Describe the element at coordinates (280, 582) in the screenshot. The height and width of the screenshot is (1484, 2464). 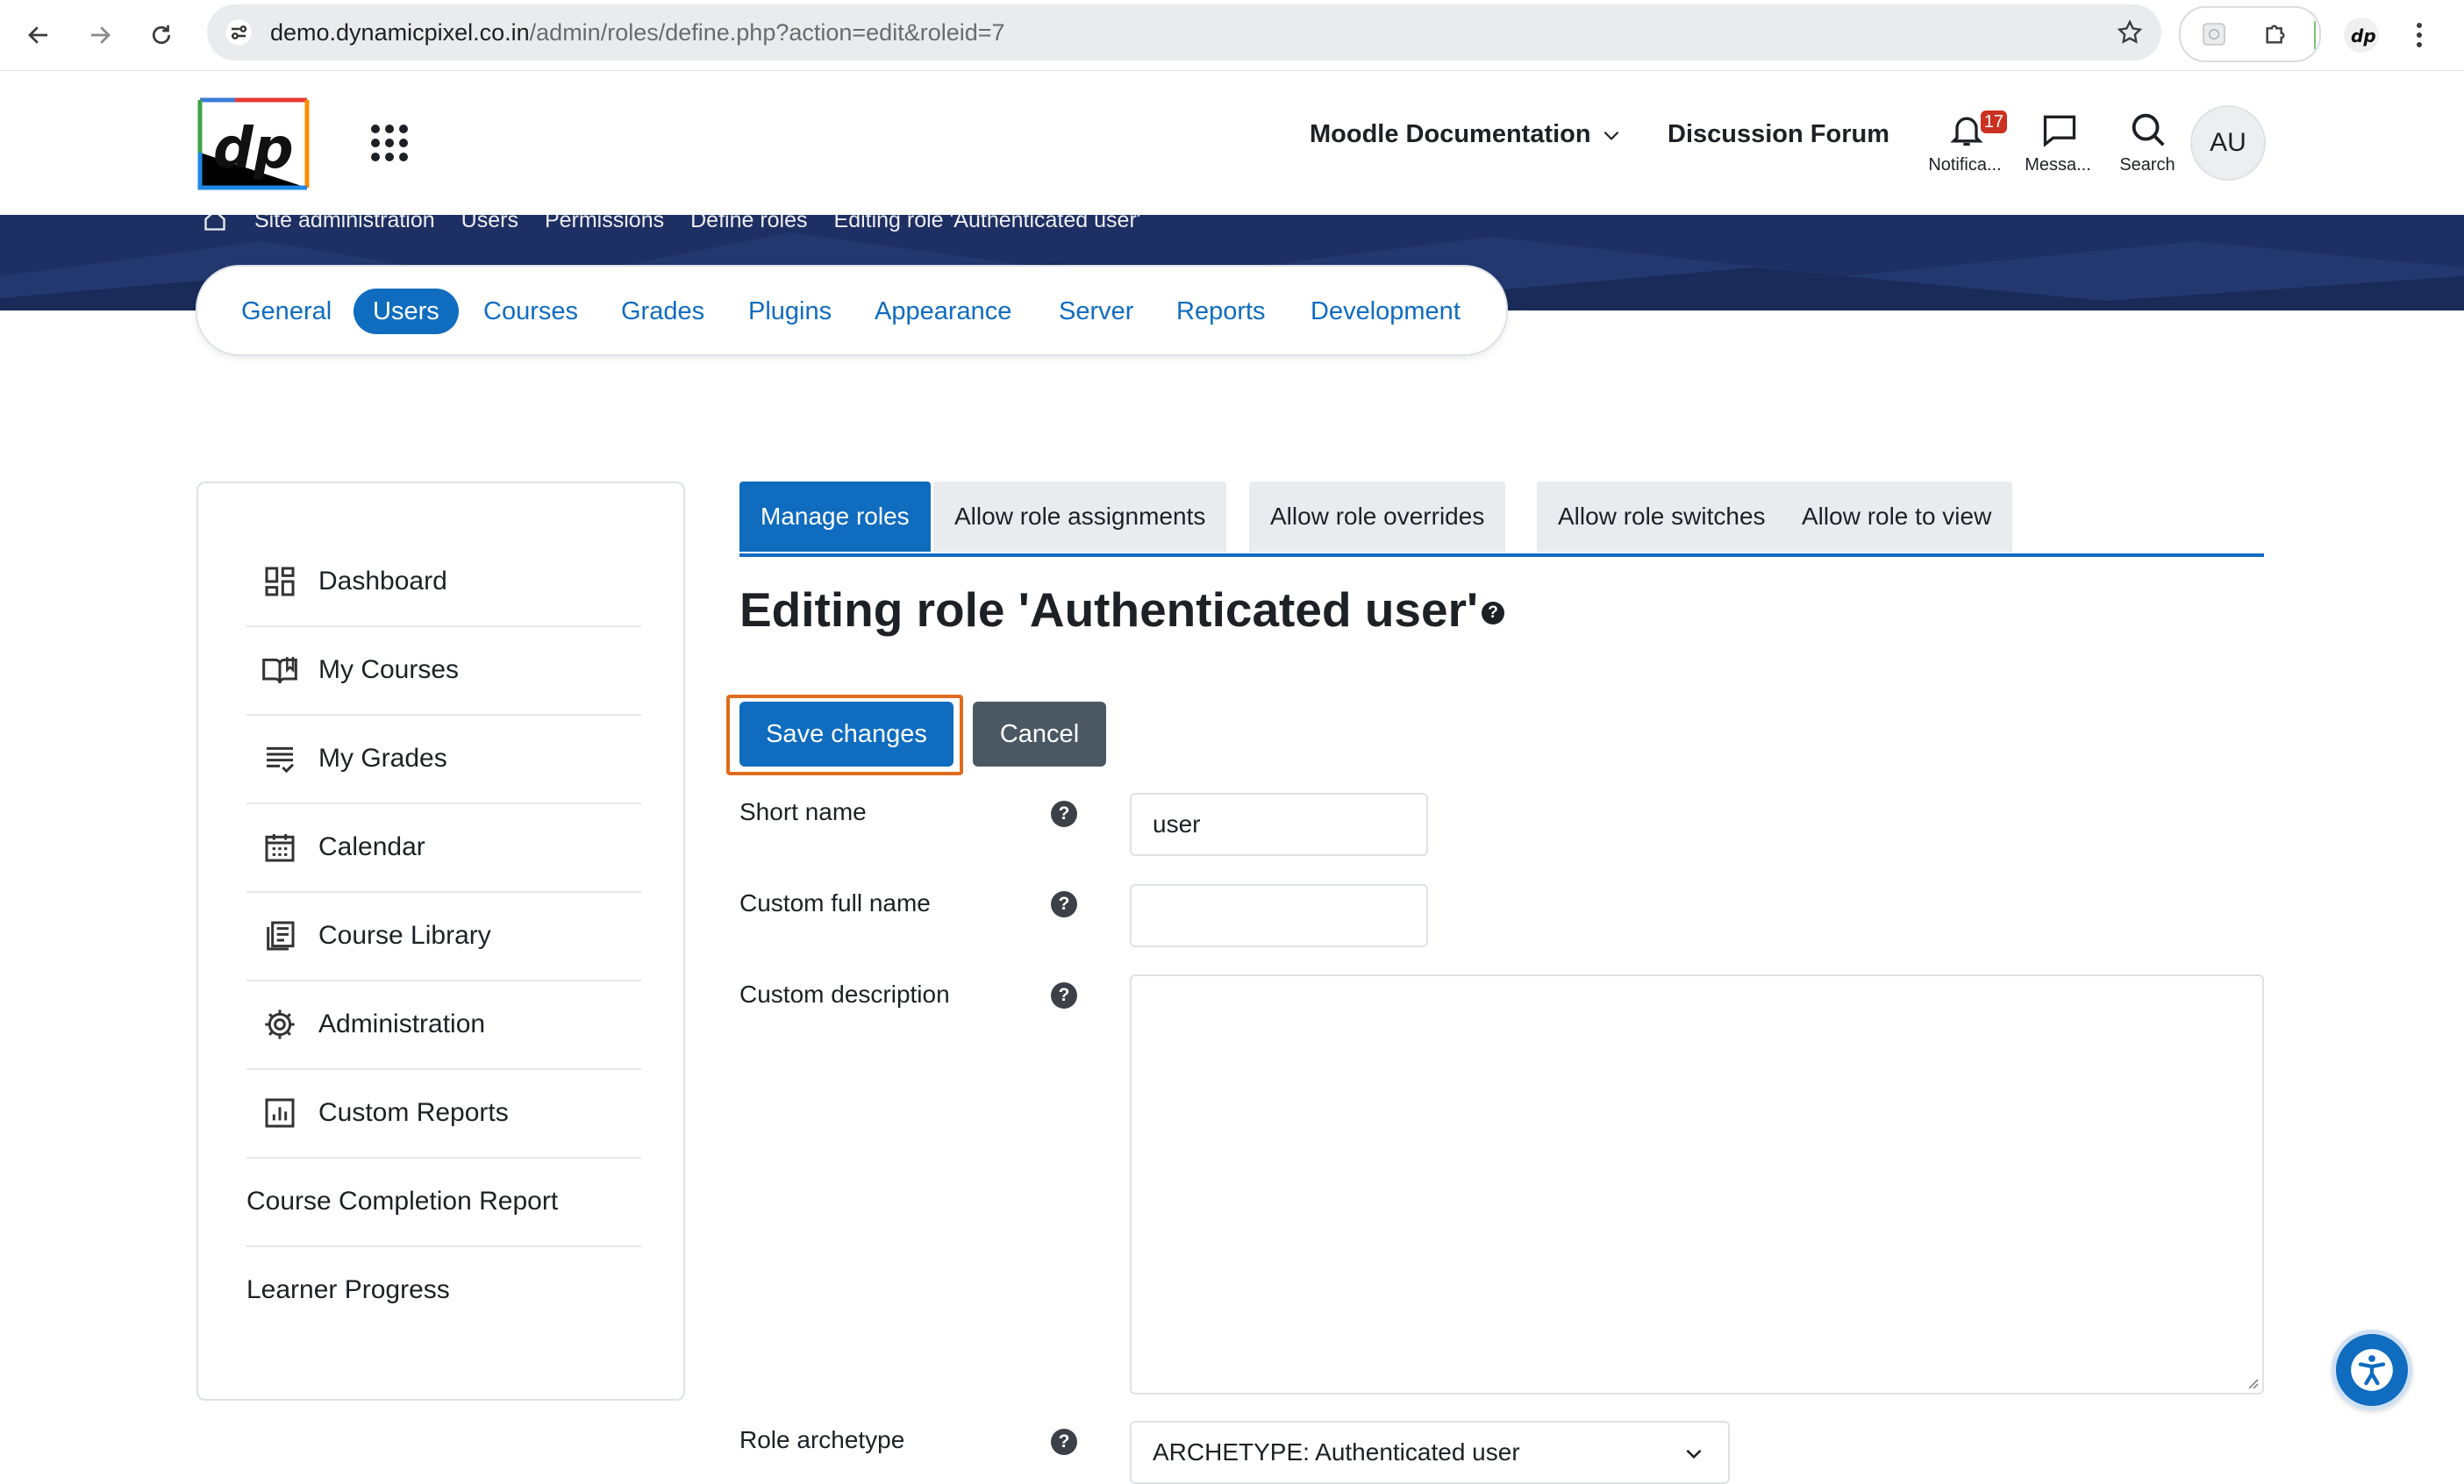
I see `dashboard-icon` at that location.